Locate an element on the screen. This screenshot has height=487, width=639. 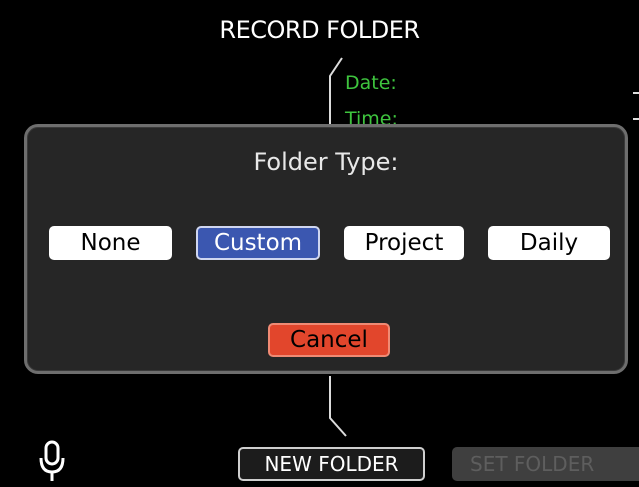
new-folder-button: NEW FOLDER is located at coordinates (331, 464).